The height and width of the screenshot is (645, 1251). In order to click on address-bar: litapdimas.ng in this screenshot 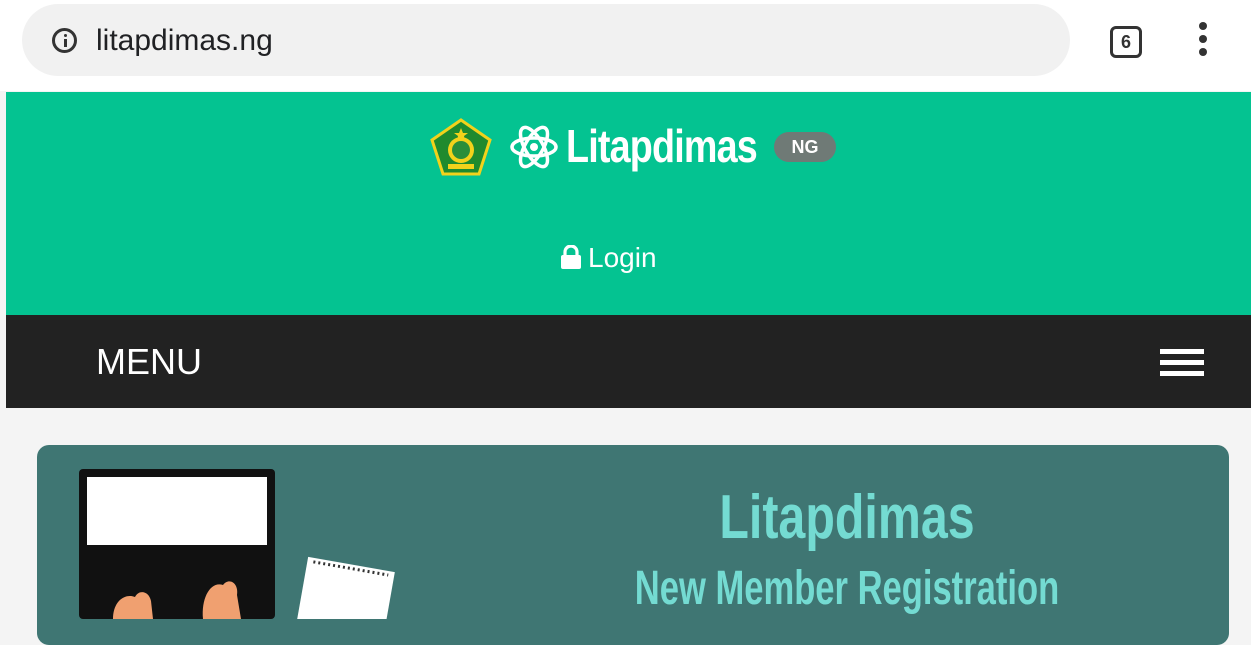, I will do `click(546, 40)`.